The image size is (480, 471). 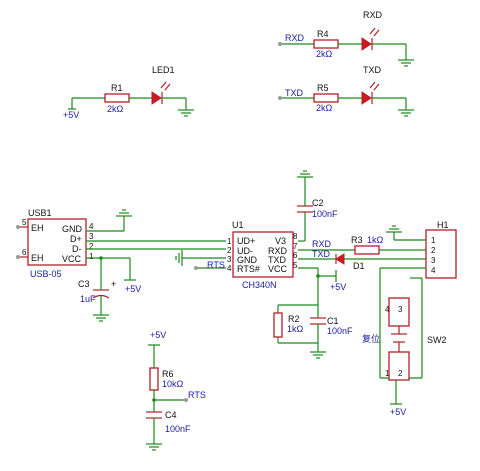 I want to click on usb-pin-dminus: D-, so click(x=77, y=249).